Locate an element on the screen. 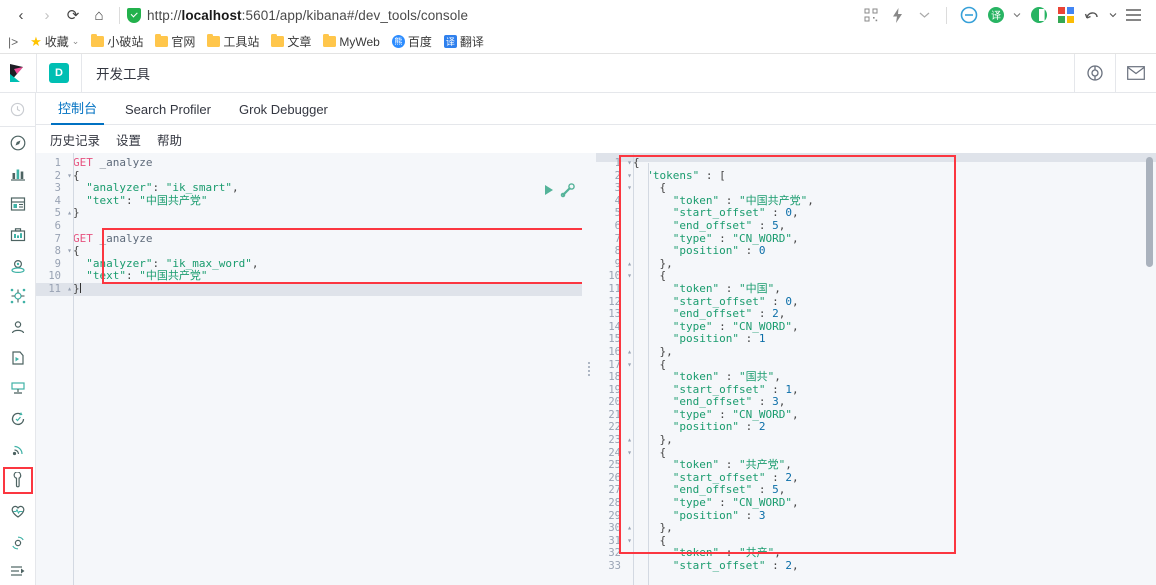 The height and width of the screenshot is (585, 1156). bookmark-baidu: 熊 百度 is located at coordinates (412, 41).